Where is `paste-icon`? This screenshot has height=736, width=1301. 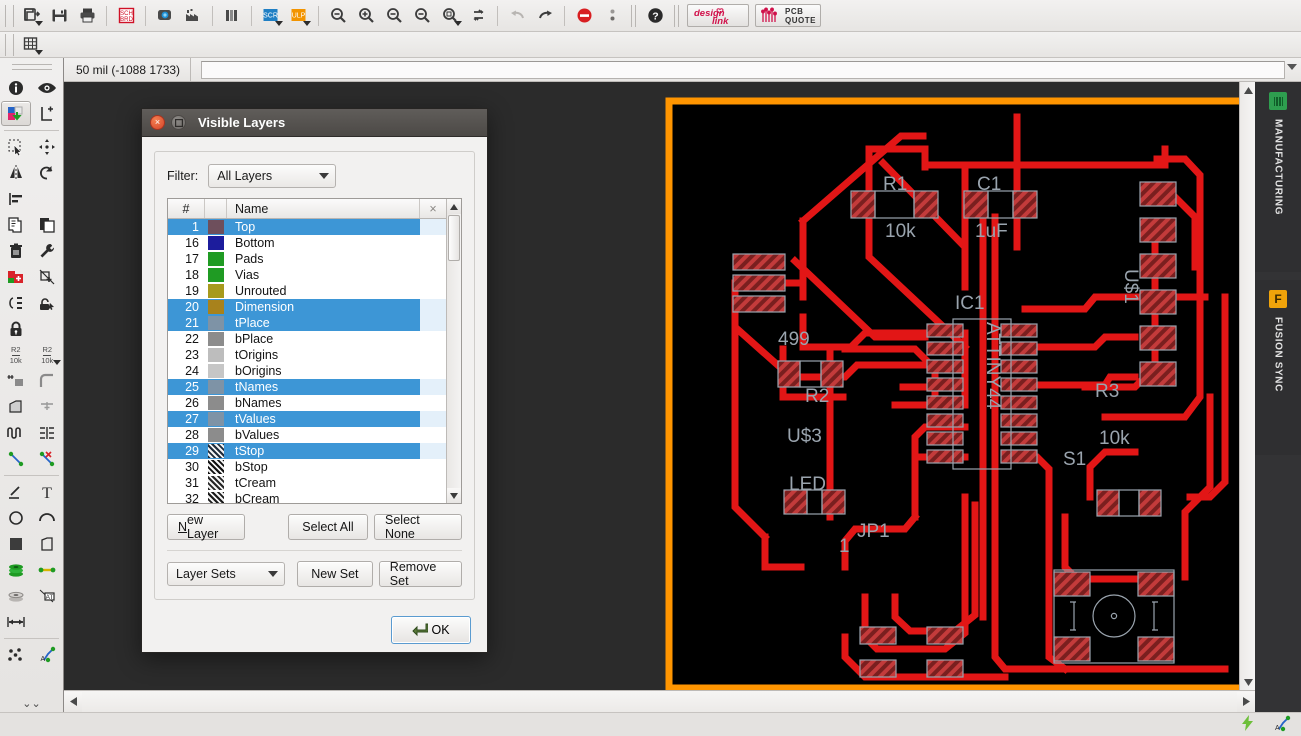 paste-icon is located at coordinates (48, 225).